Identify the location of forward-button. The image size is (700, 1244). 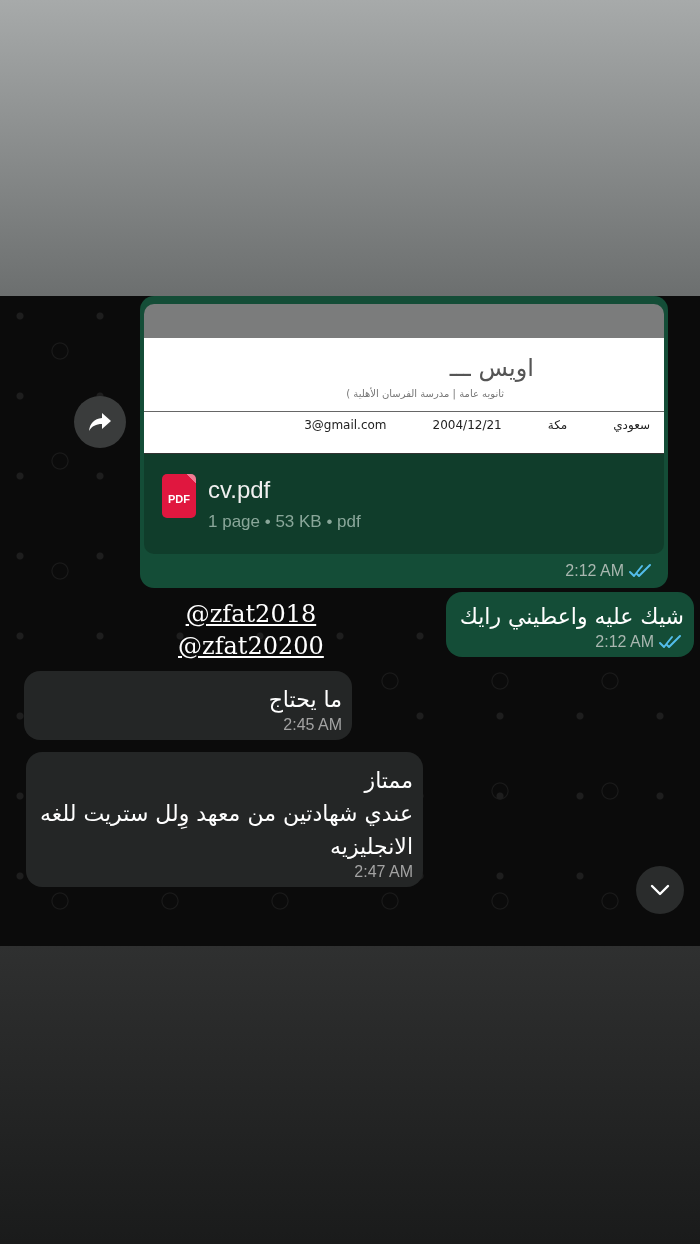
(100, 422).